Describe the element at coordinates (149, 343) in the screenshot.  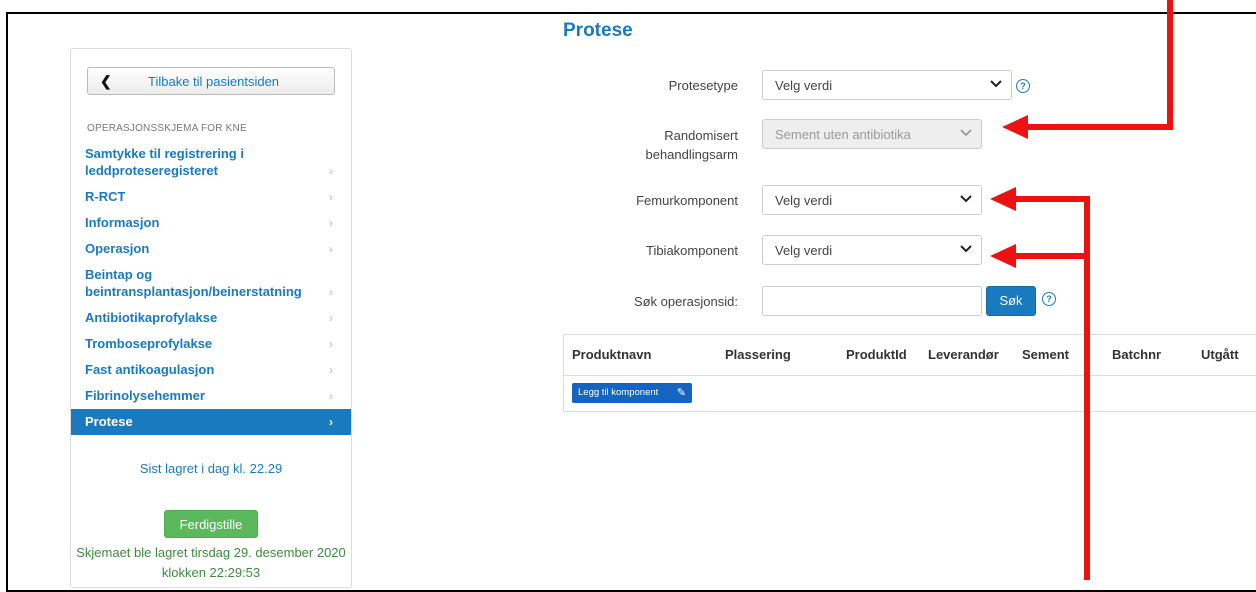
I see `sidebar-item-label: Tromboseprofylakse` at that location.